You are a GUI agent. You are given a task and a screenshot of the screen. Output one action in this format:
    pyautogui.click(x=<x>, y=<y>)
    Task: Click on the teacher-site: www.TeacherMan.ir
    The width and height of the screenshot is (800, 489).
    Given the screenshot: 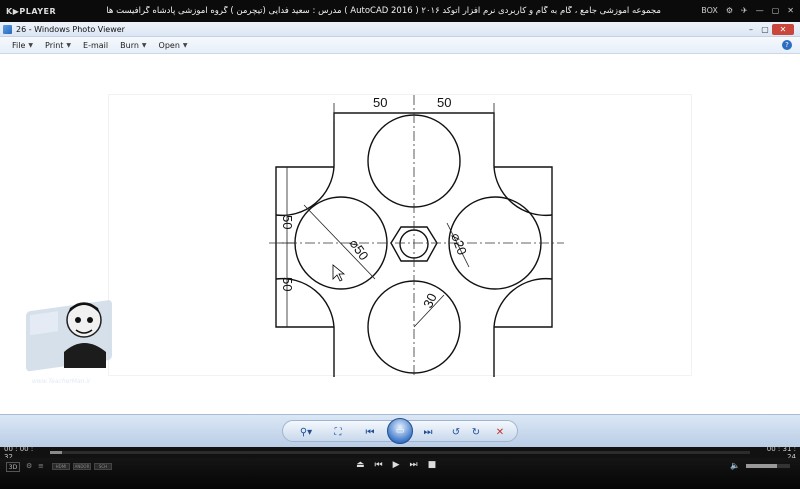 What is the action you would take?
    pyautogui.click(x=61, y=381)
    